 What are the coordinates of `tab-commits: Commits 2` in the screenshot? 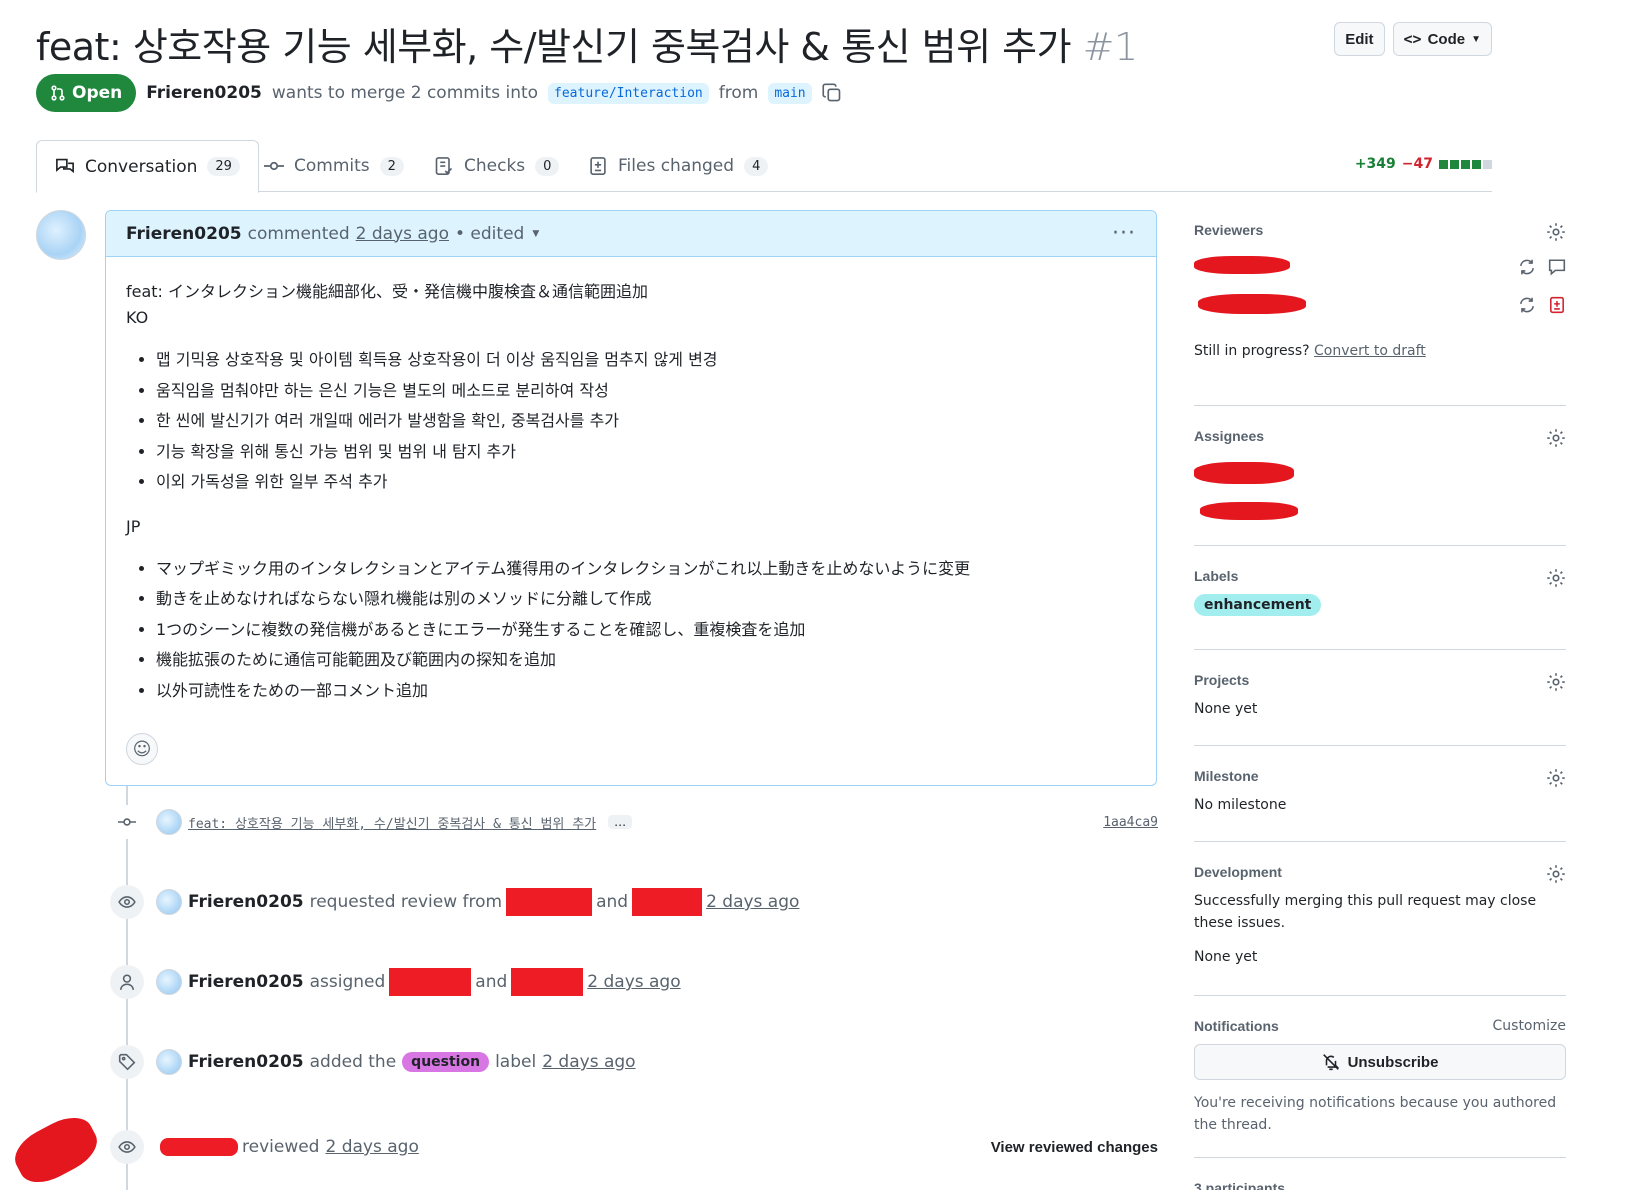 It's located at (334, 166).